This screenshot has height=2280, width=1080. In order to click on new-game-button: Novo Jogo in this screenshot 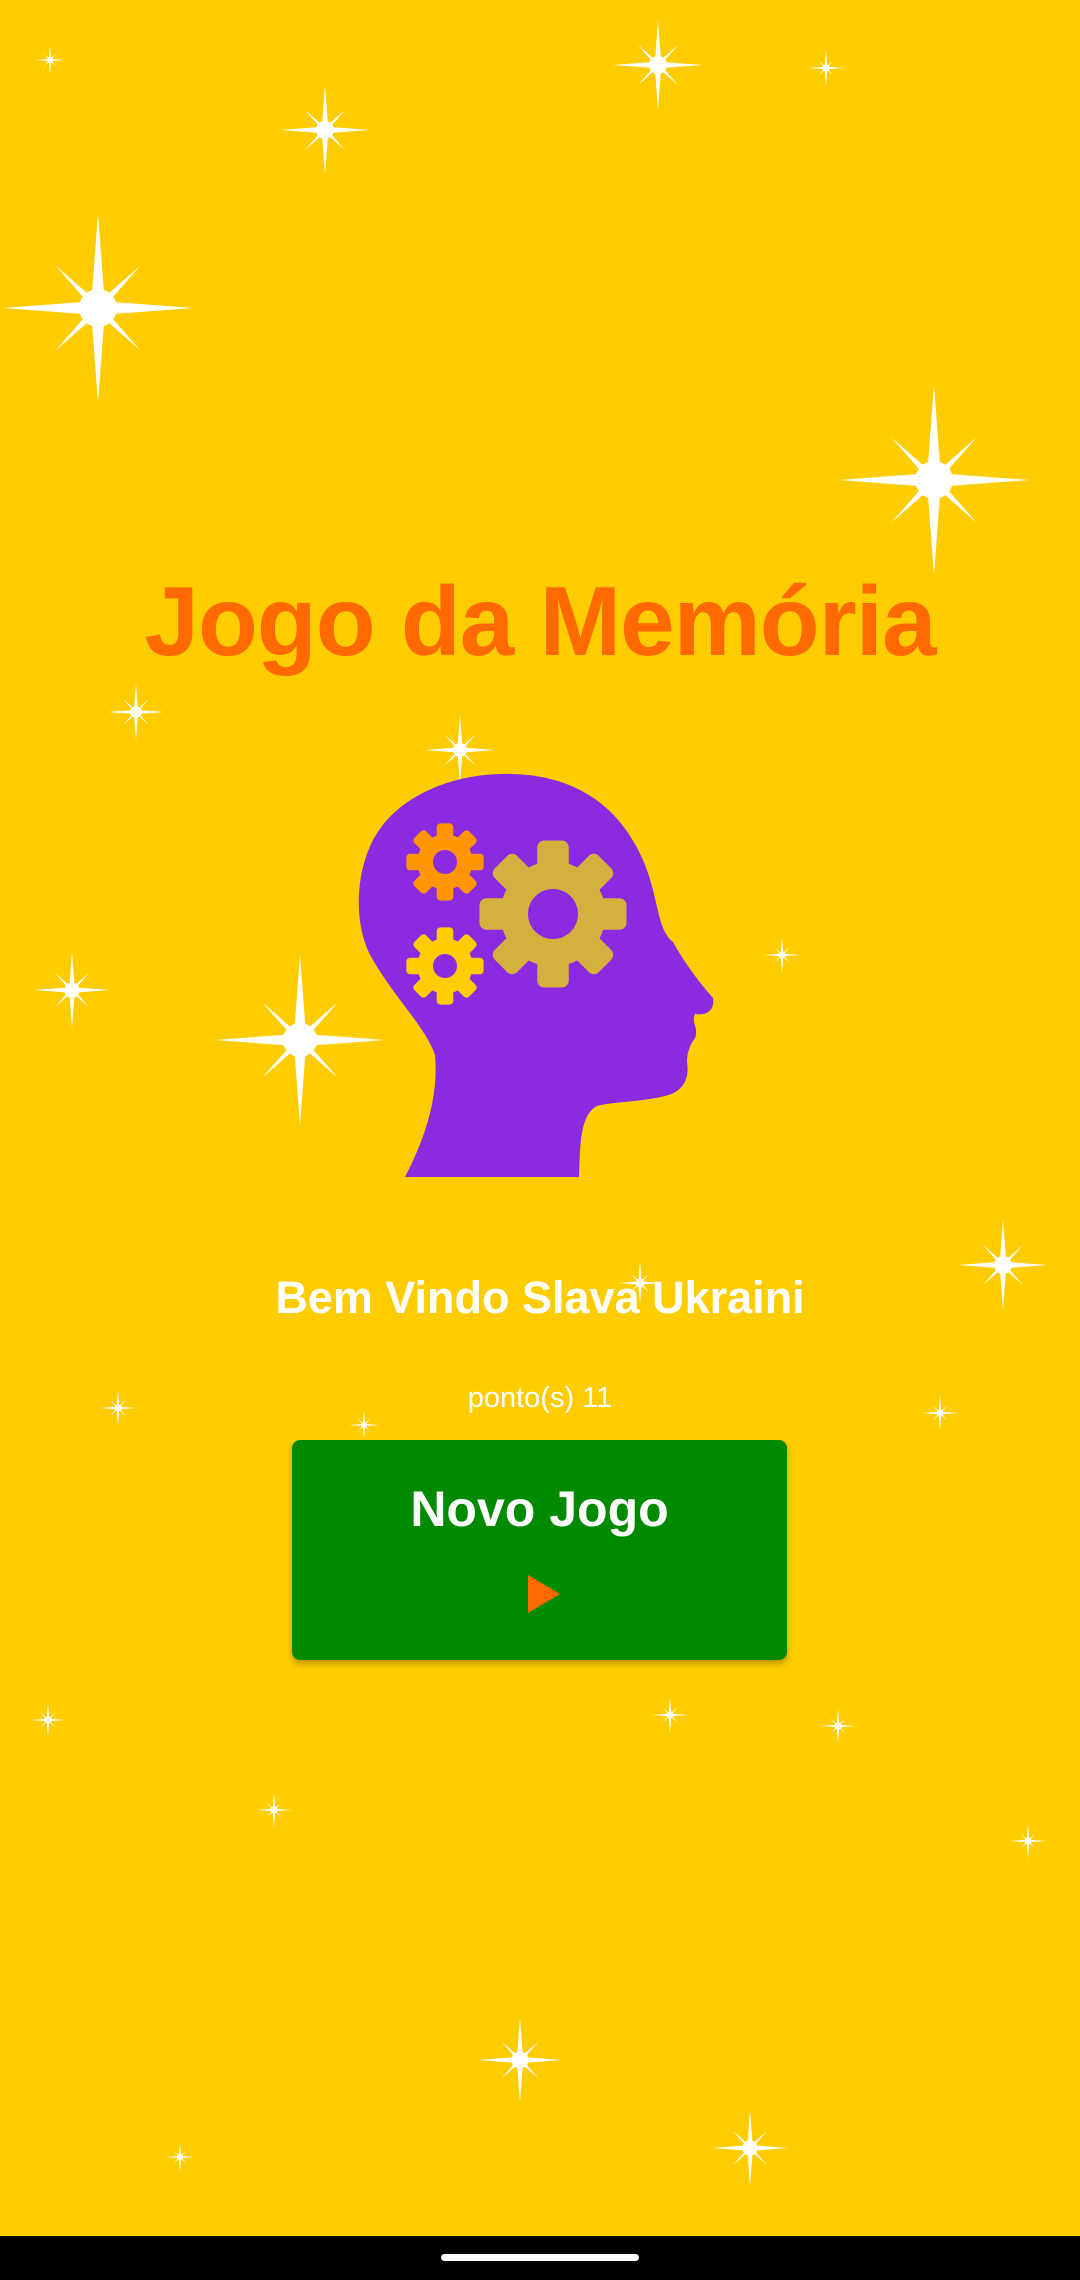, I will do `click(539, 1550)`.